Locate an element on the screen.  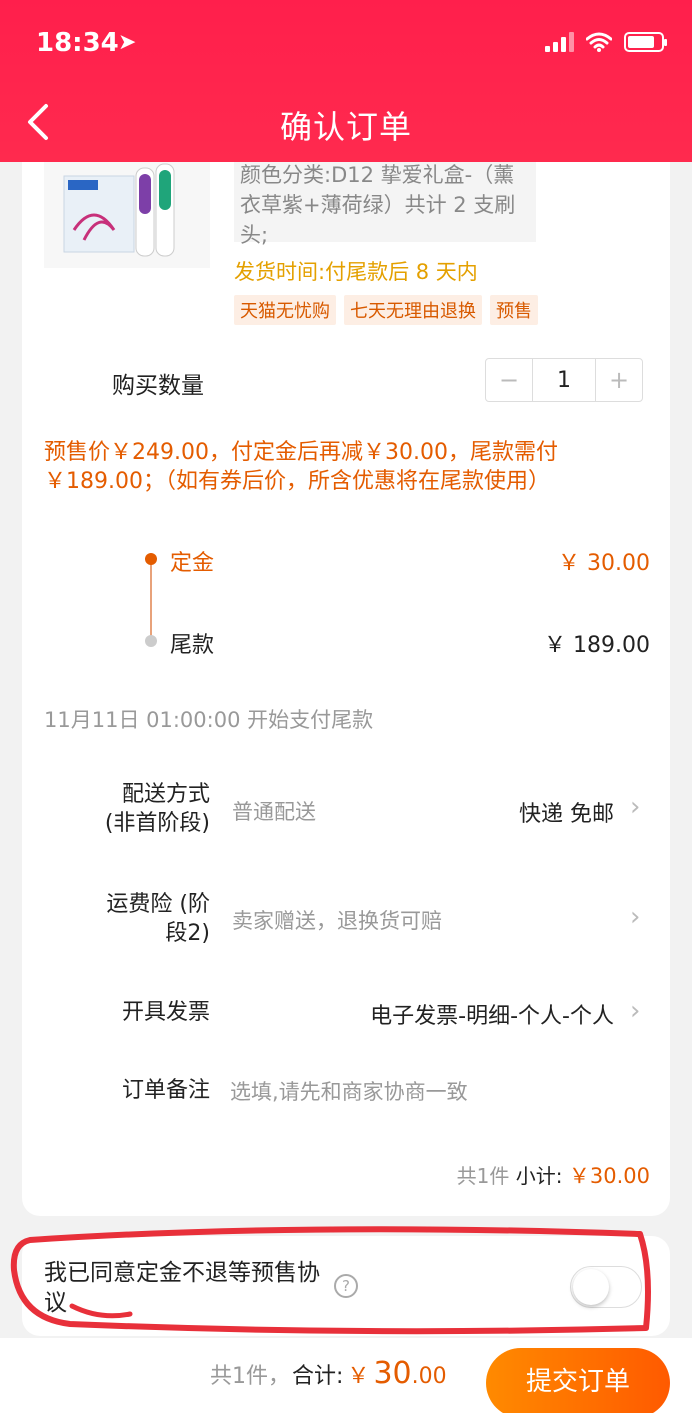
service-tags: 天猫无忧购 七天无理由退换 预售 is located at coordinates (386, 310).